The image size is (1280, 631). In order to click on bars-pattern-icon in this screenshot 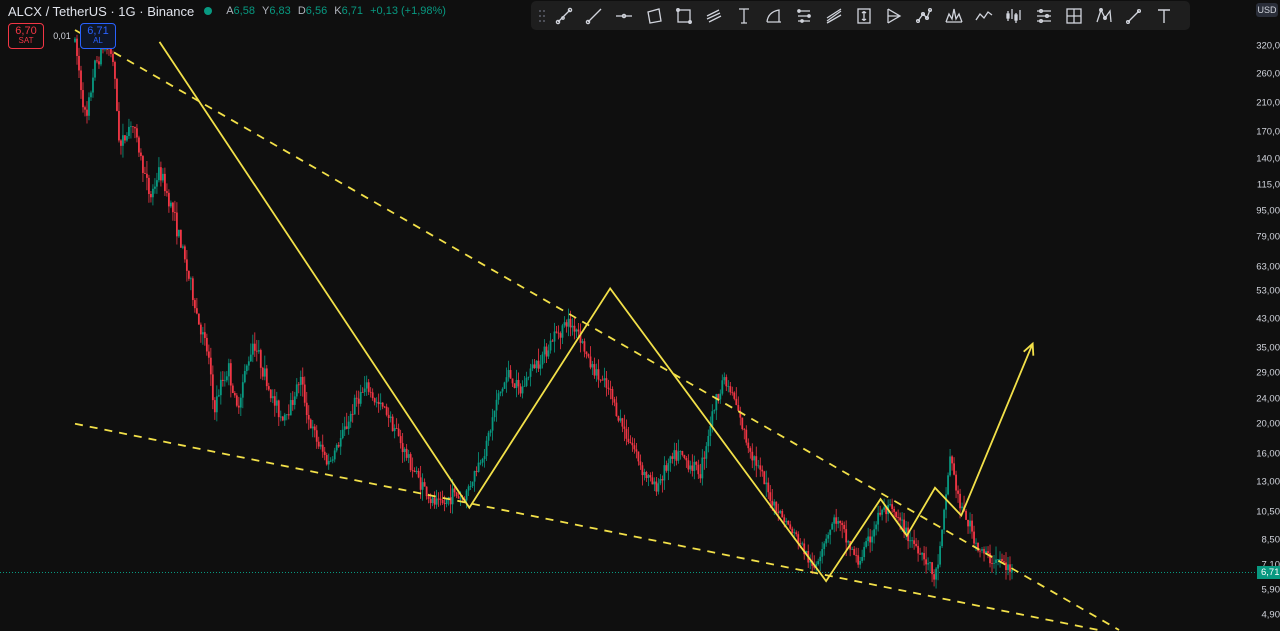, I will do `click(1014, 16)`.